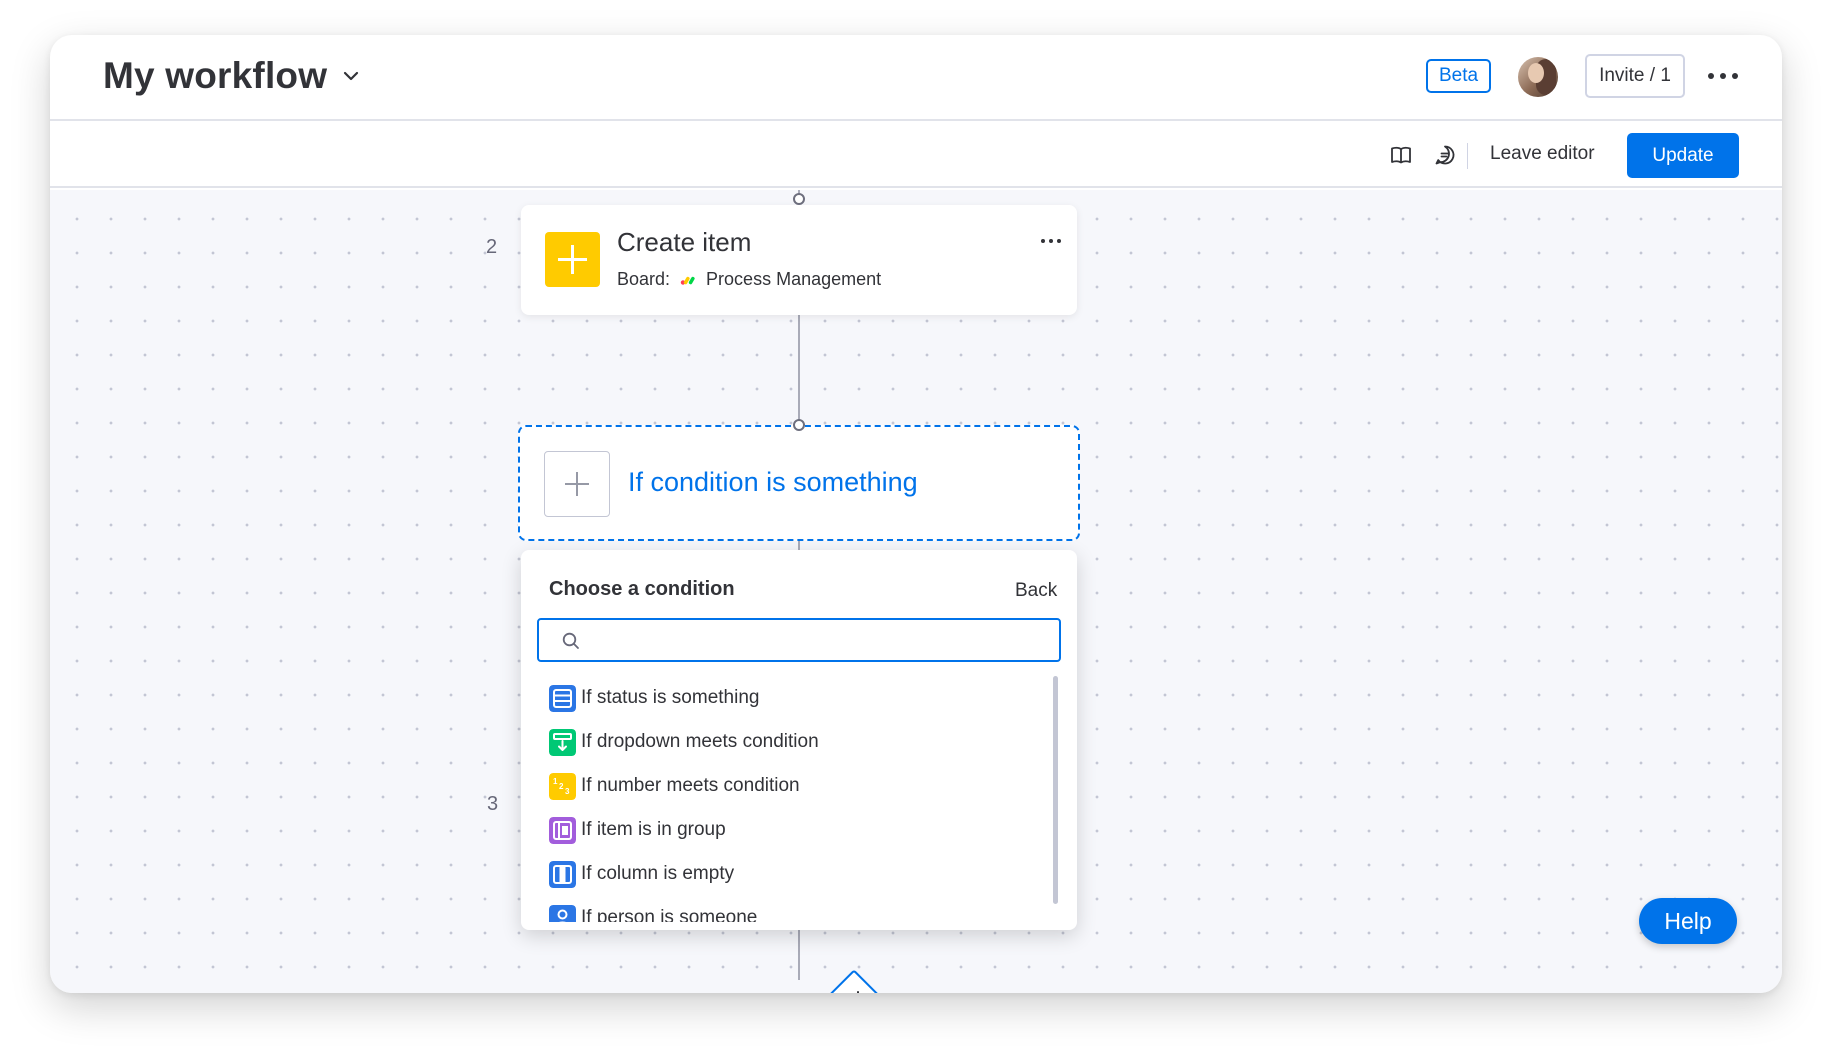  Describe the element at coordinates (687, 280) in the screenshot. I see `monday-logo-icon` at that location.